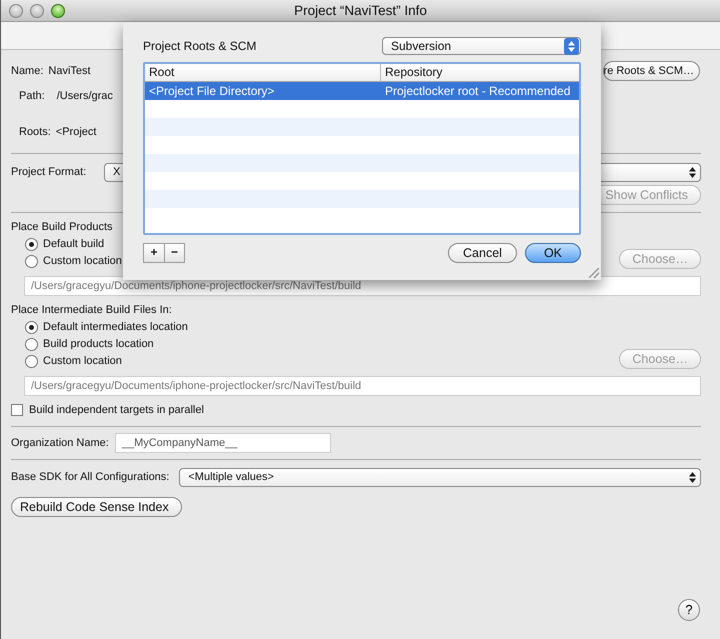 This screenshot has height=639, width=720. What do you see at coordinates (552, 253) in the screenshot?
I see `ok-button: OK` at bounding box center [552, 253].